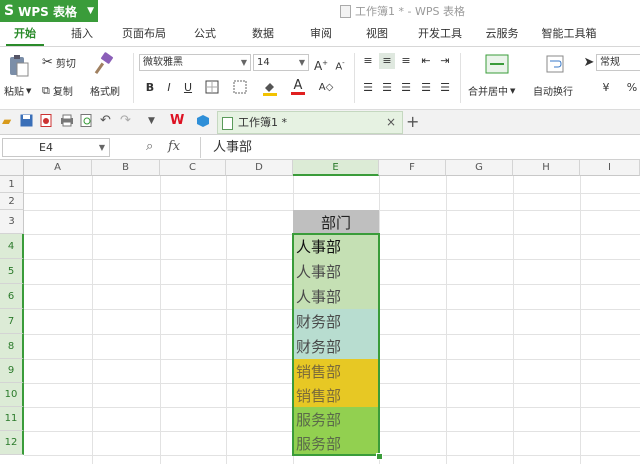  Describe the element at coordinates (177, 121) in the screenshot. I see `wps-home-icon: W` at that location.